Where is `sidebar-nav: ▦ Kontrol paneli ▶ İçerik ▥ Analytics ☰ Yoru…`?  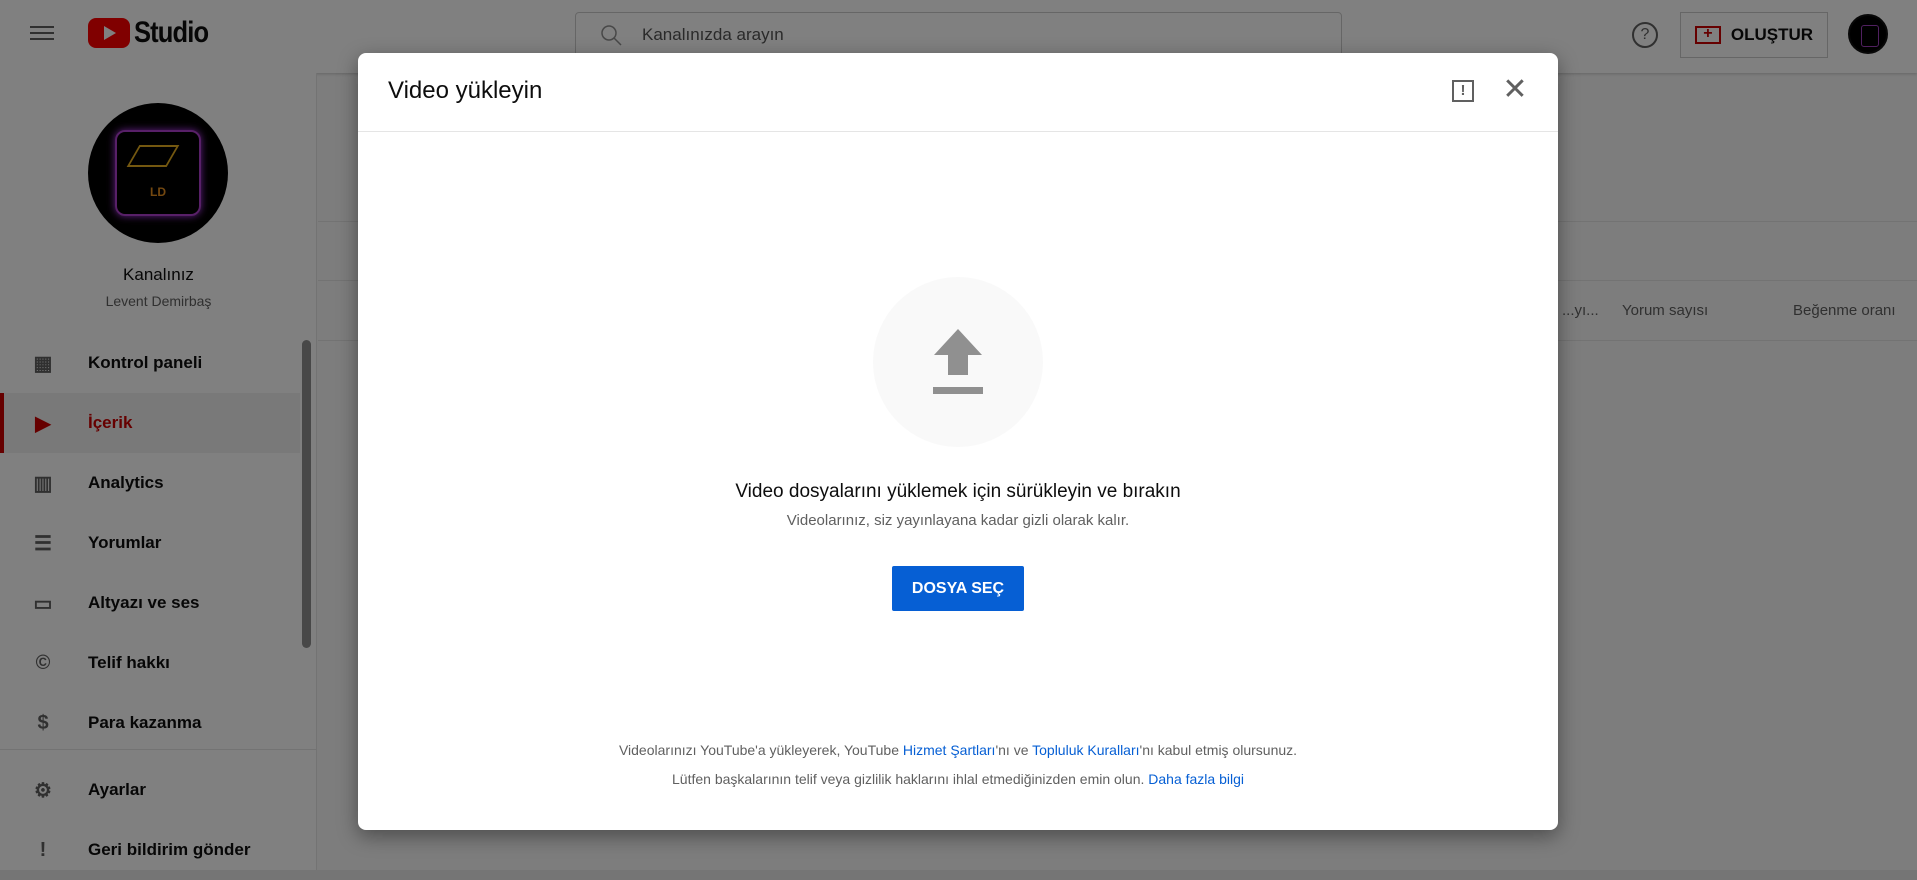
sidebar-nav: ▦ Kontrol paneli ▶ İçerik ▥ Analytics ☰ Yoru… is located at coordinates (150, 543).